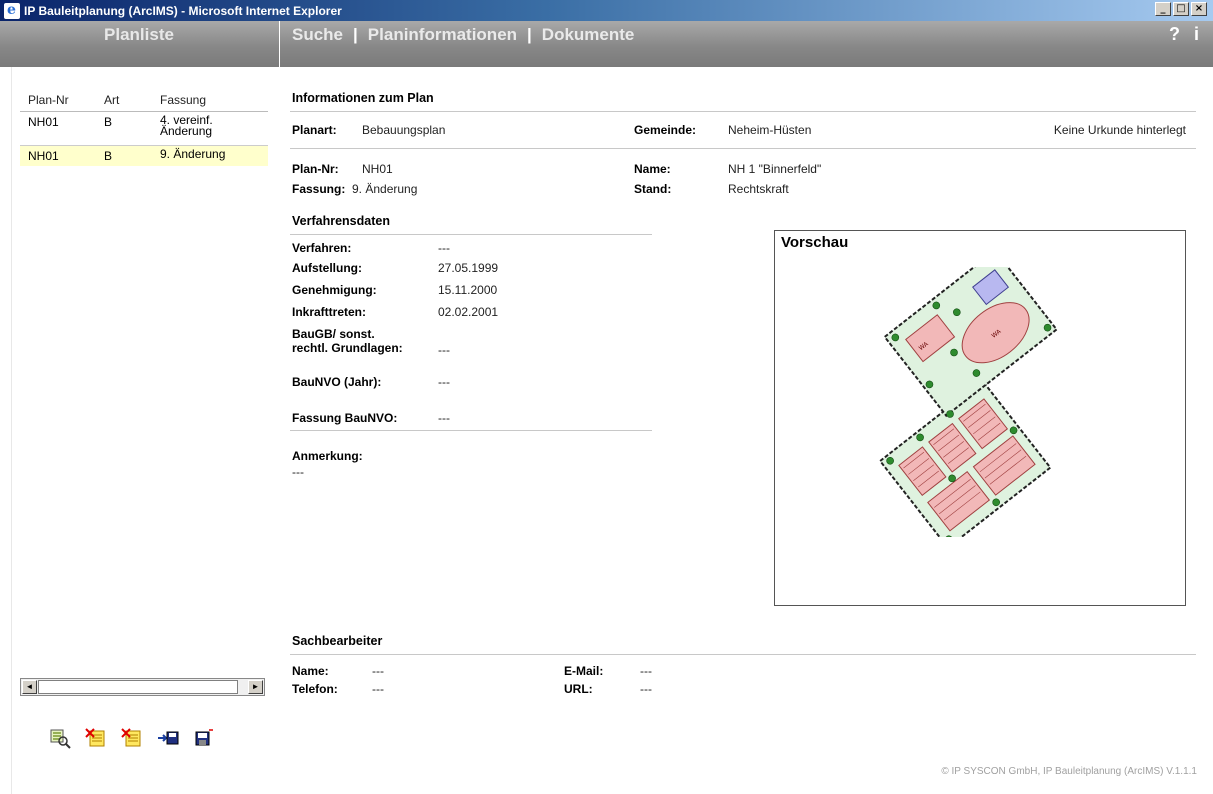 This screenshot has height=794, width=1213. Describe the element at coordinates (327, 268) in the screenshot. I see `aufstellung-label: Aufstellung:` at that location.